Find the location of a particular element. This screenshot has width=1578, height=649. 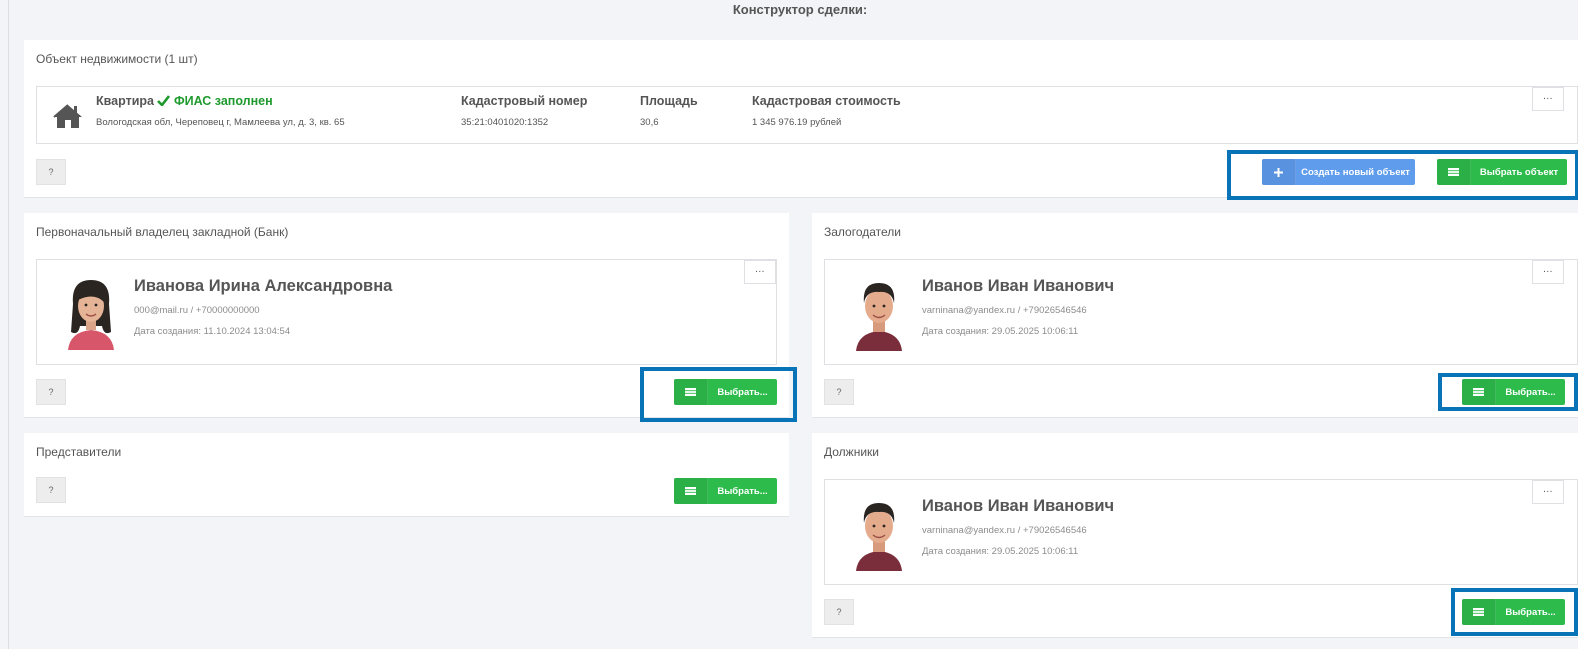

representatives-panel-title: Представители is located at coordinates (79, 452).